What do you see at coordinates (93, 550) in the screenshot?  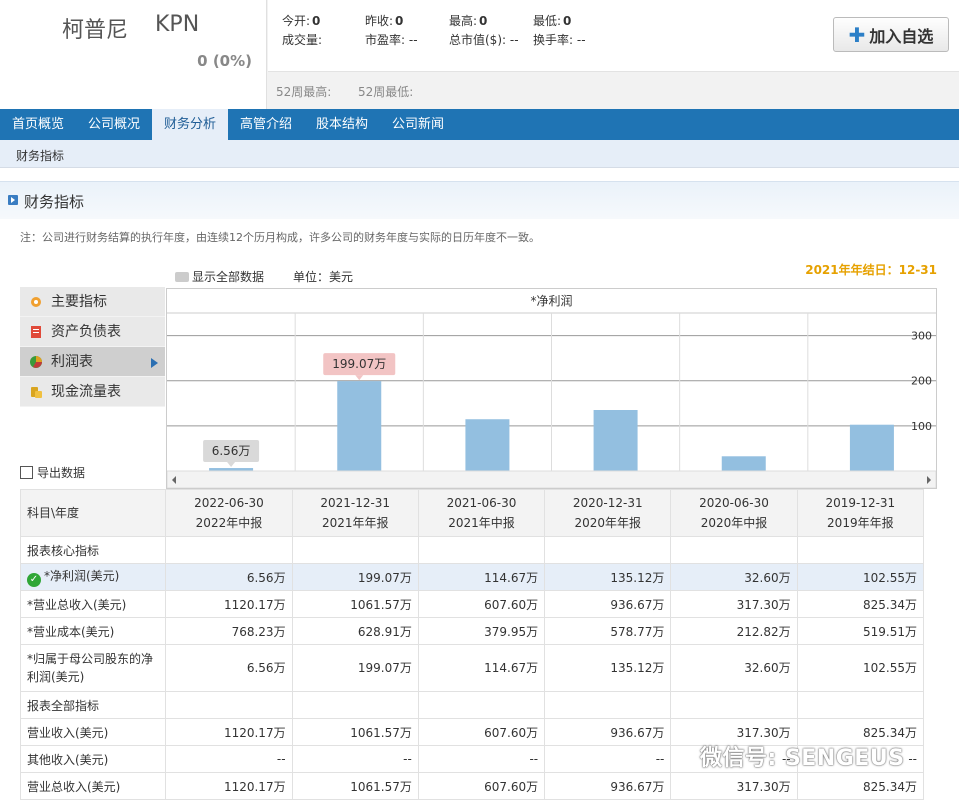 I see `section-label: 报表核心指标` at bounding box center [93, 550].